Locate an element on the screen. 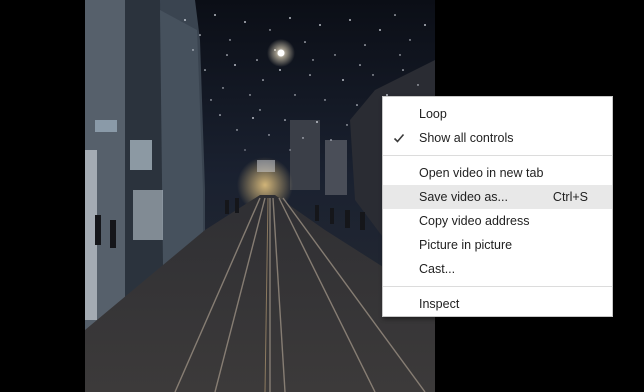  checkmark-icon is located at coordinates (399, 138).